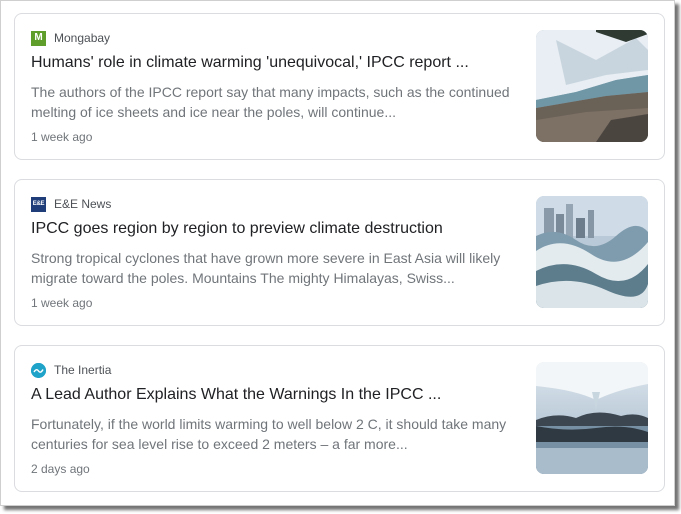  I want to click on inertia-wave-favicon-icon, so click(38, 370).